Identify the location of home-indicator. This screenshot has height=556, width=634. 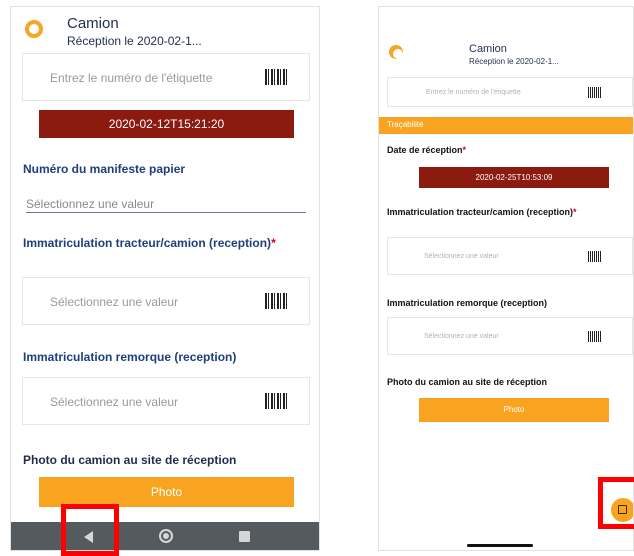
(500, 545).